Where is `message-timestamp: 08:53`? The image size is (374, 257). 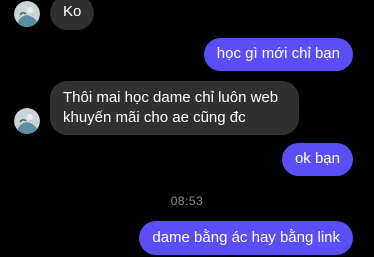
message-timestamp: 08:53 is located at coordinates (187, 201).